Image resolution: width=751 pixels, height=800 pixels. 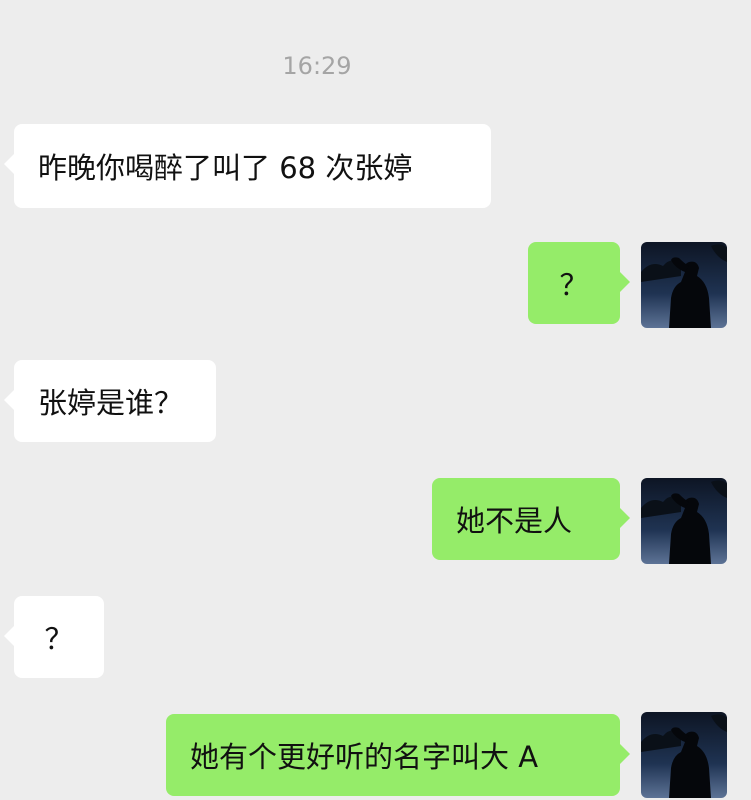 I want to click on message-bubble-incoming: 张婷是谁？, so click(x=110, y=401).